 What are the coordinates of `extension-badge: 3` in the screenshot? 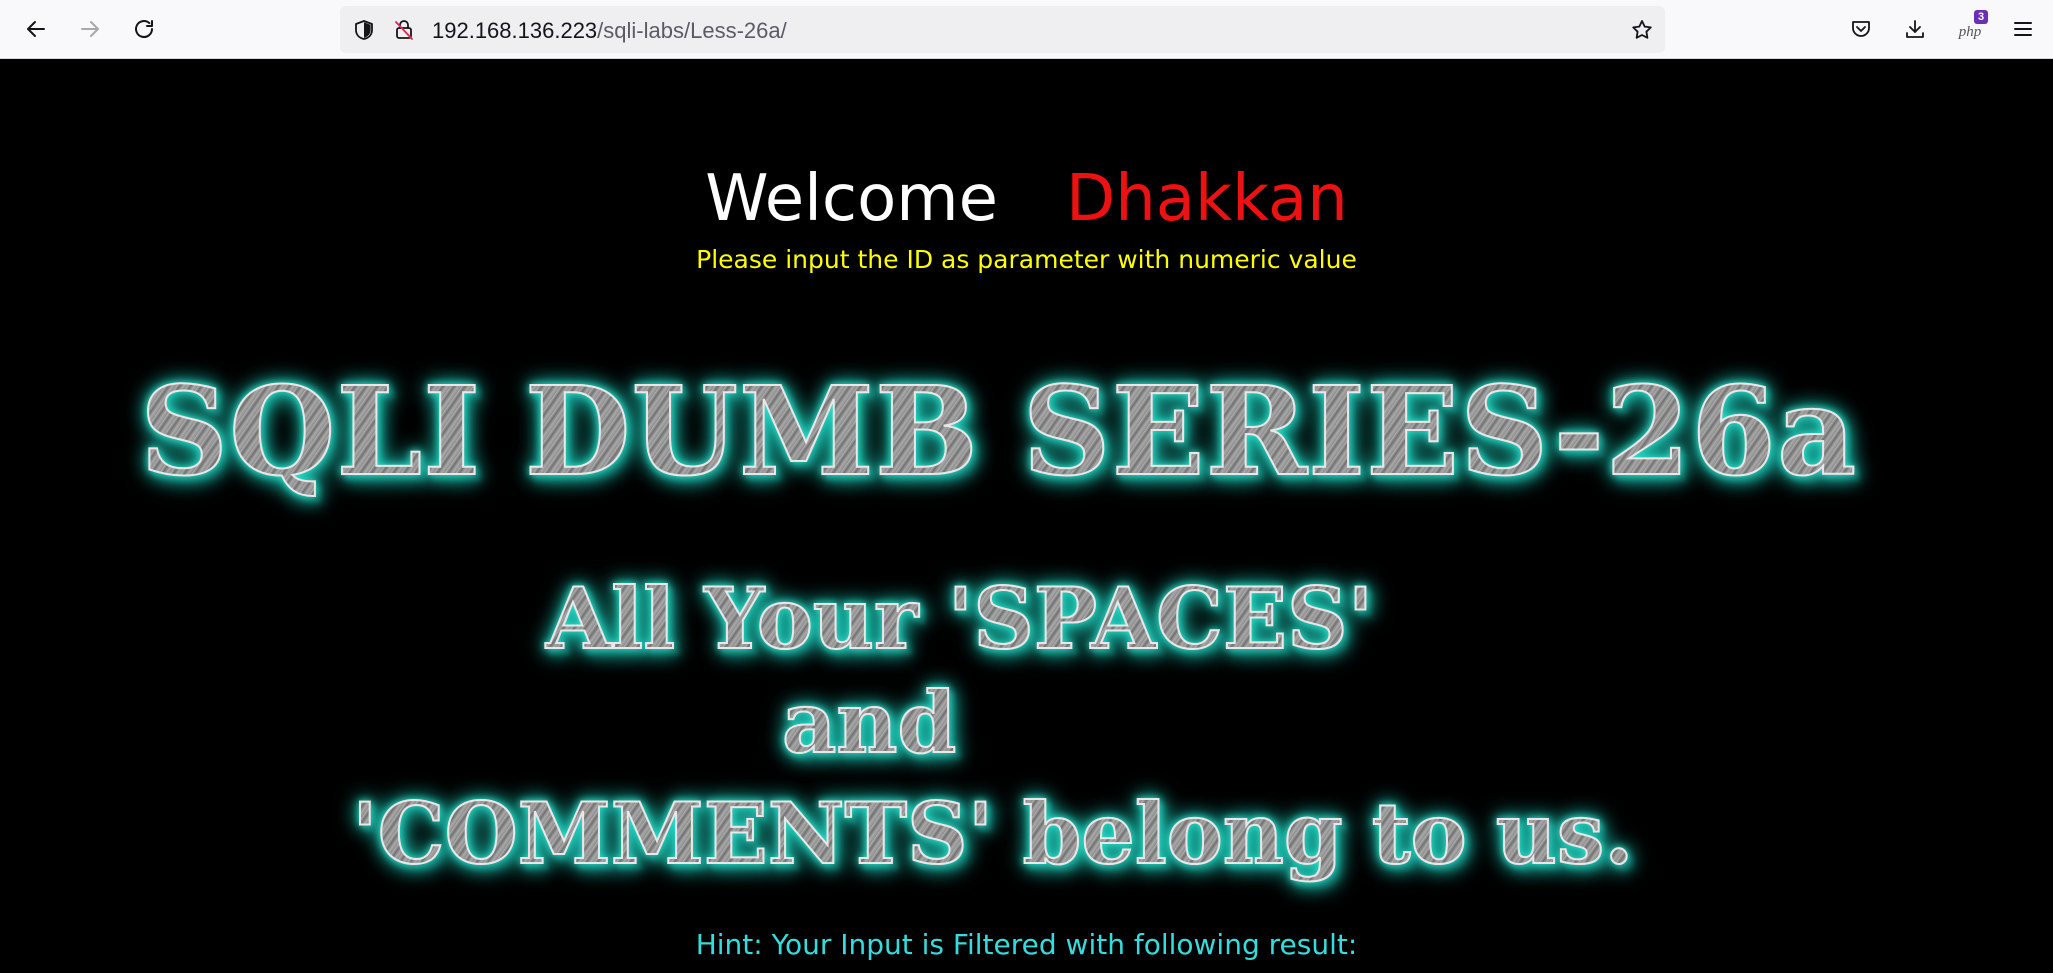 It's located at (1981, 17).